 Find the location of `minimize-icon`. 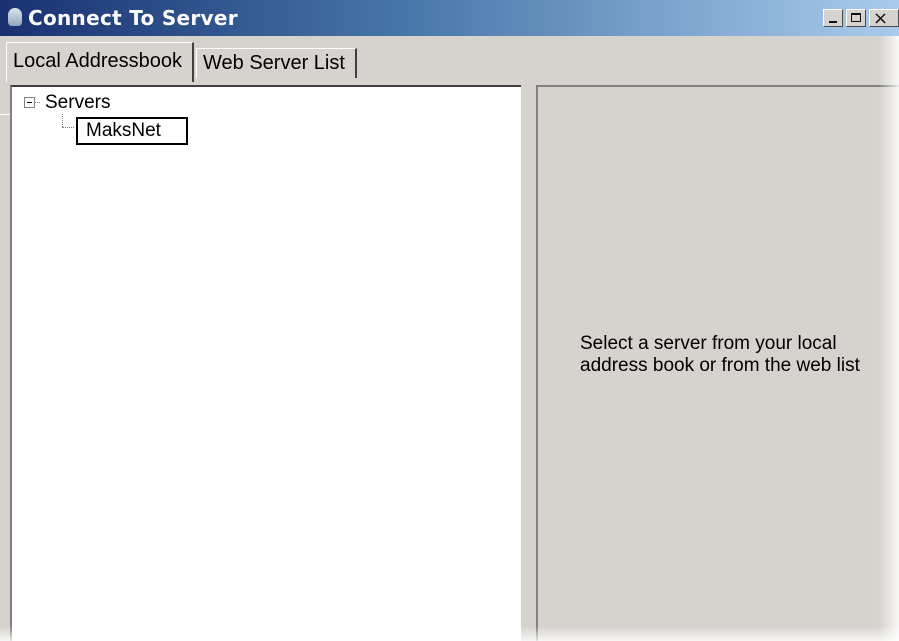

minimize-icon is located at coordinates (833, 22).